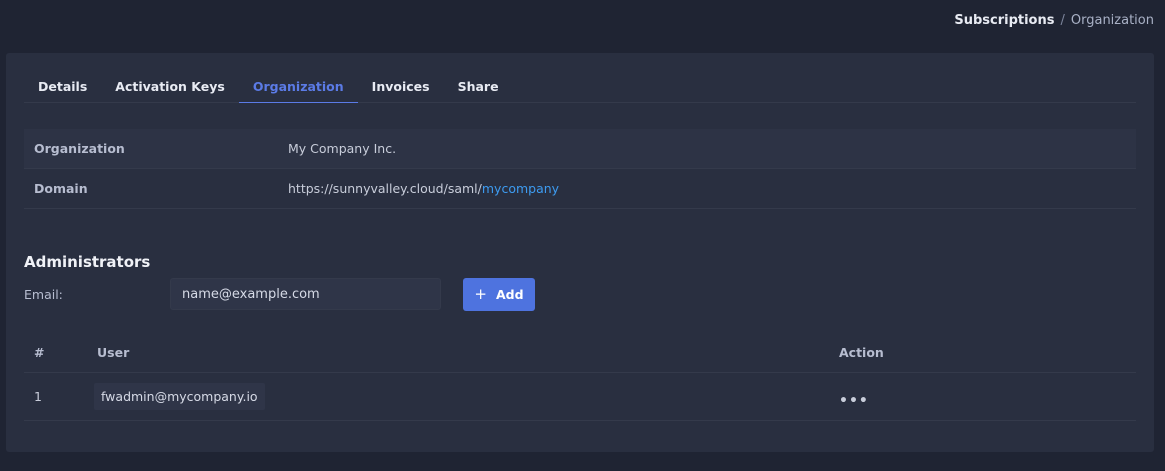 Image resolution: width=1165 pixels, height=471 pixels. What do you see at coordinates (1004, 20) in the screenshot?
I see `breadcrumb-subscriptions: Subscriptions` at bounding box center [1004, 20].